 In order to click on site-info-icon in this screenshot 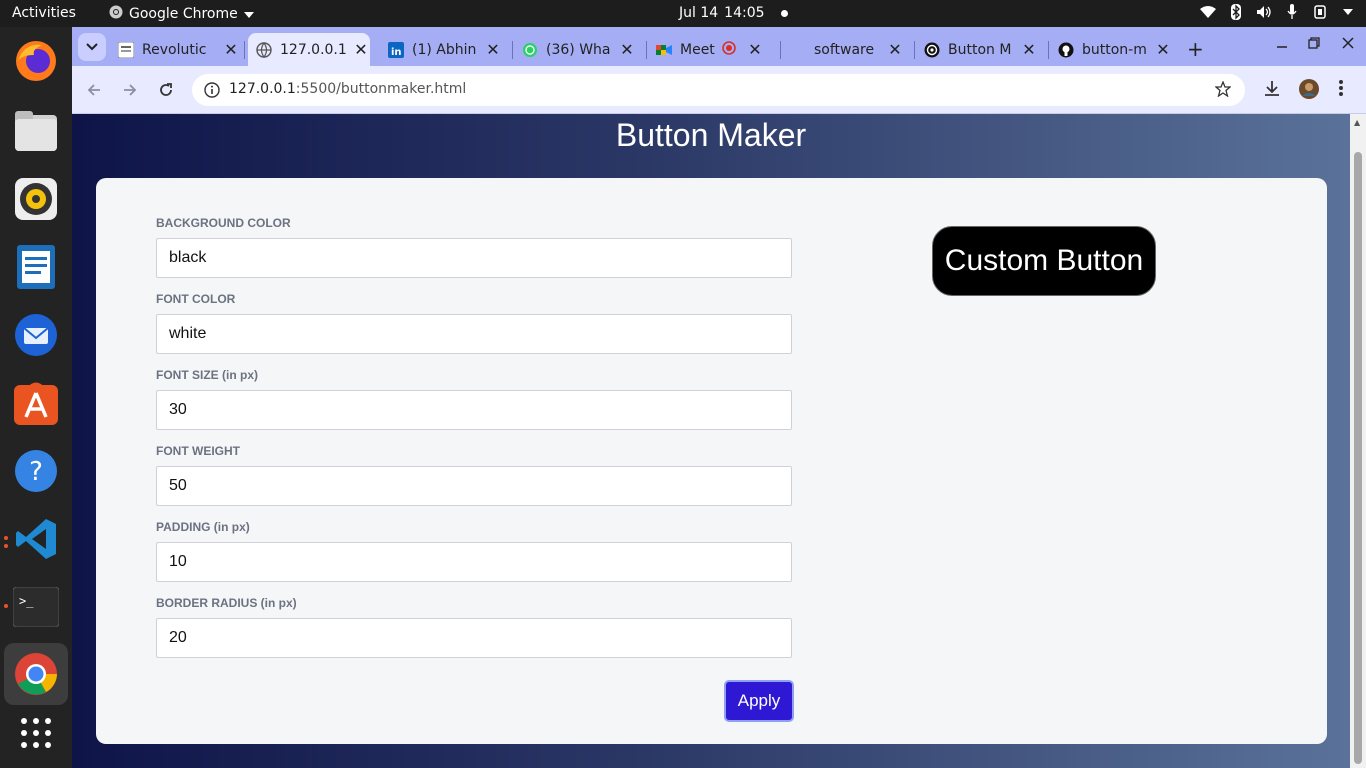, I will do `click(212, 92)`.